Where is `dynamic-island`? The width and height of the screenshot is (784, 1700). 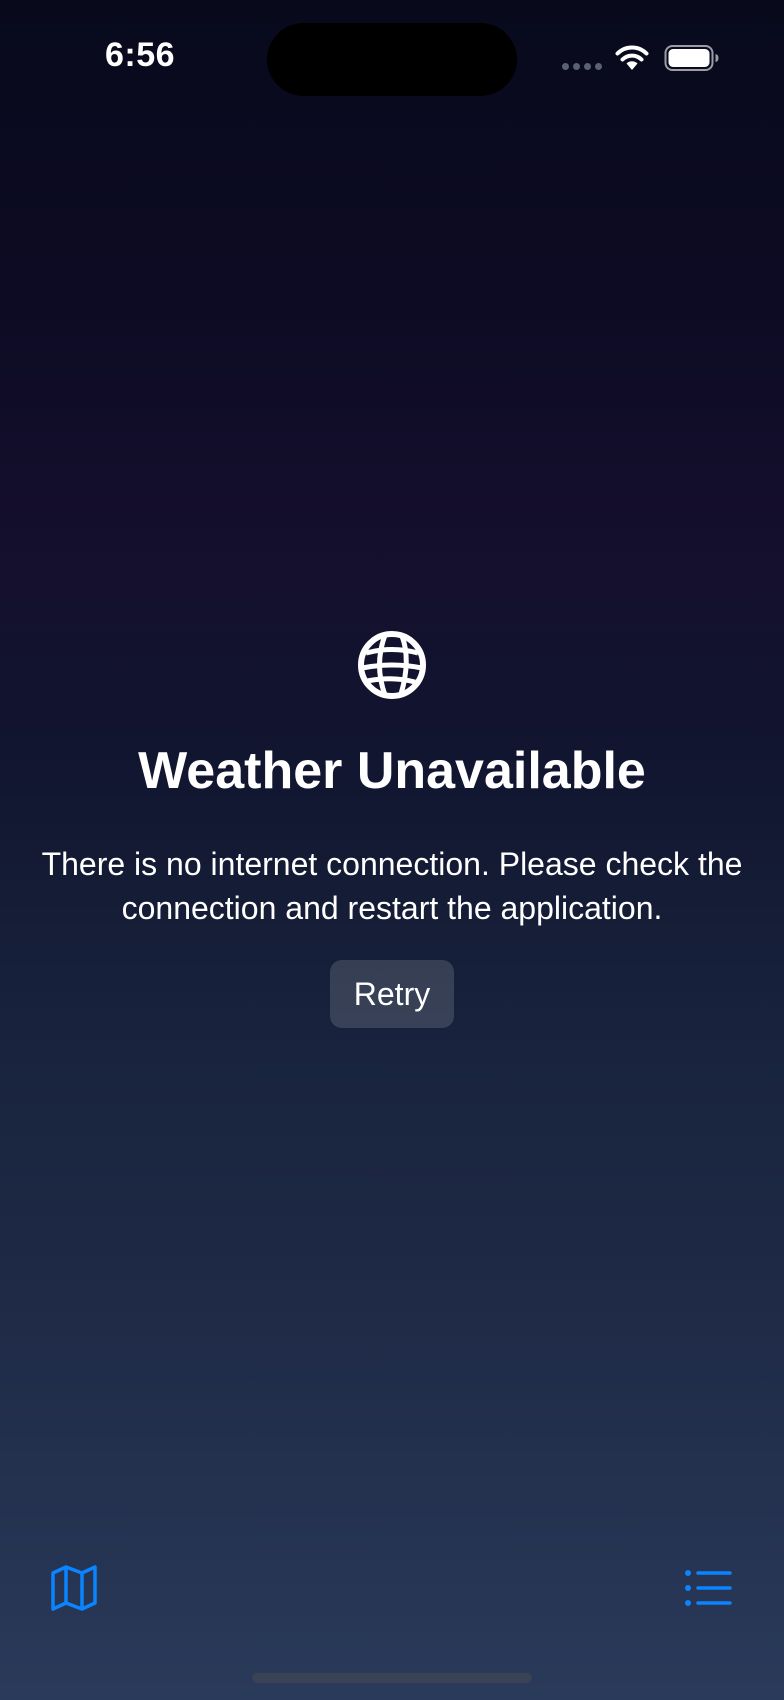
dynamic-island is located at coordinates (392, 59).